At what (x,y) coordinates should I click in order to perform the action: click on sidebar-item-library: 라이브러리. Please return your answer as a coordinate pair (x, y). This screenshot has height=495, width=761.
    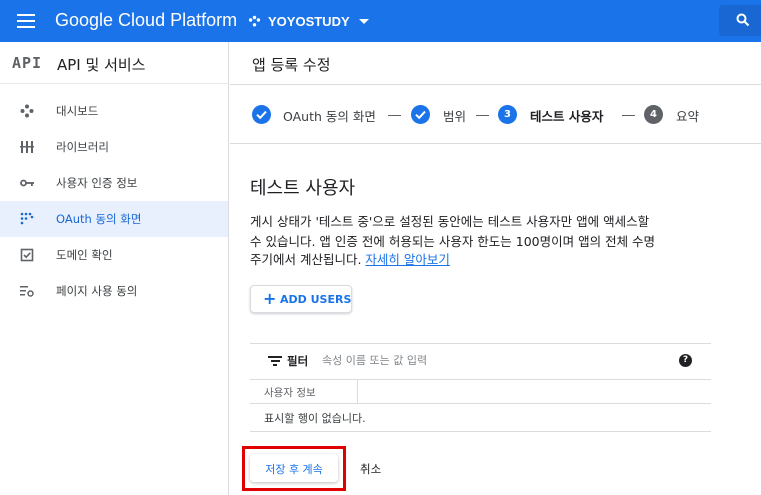
    Looking at the image, I should click on (114, 147).